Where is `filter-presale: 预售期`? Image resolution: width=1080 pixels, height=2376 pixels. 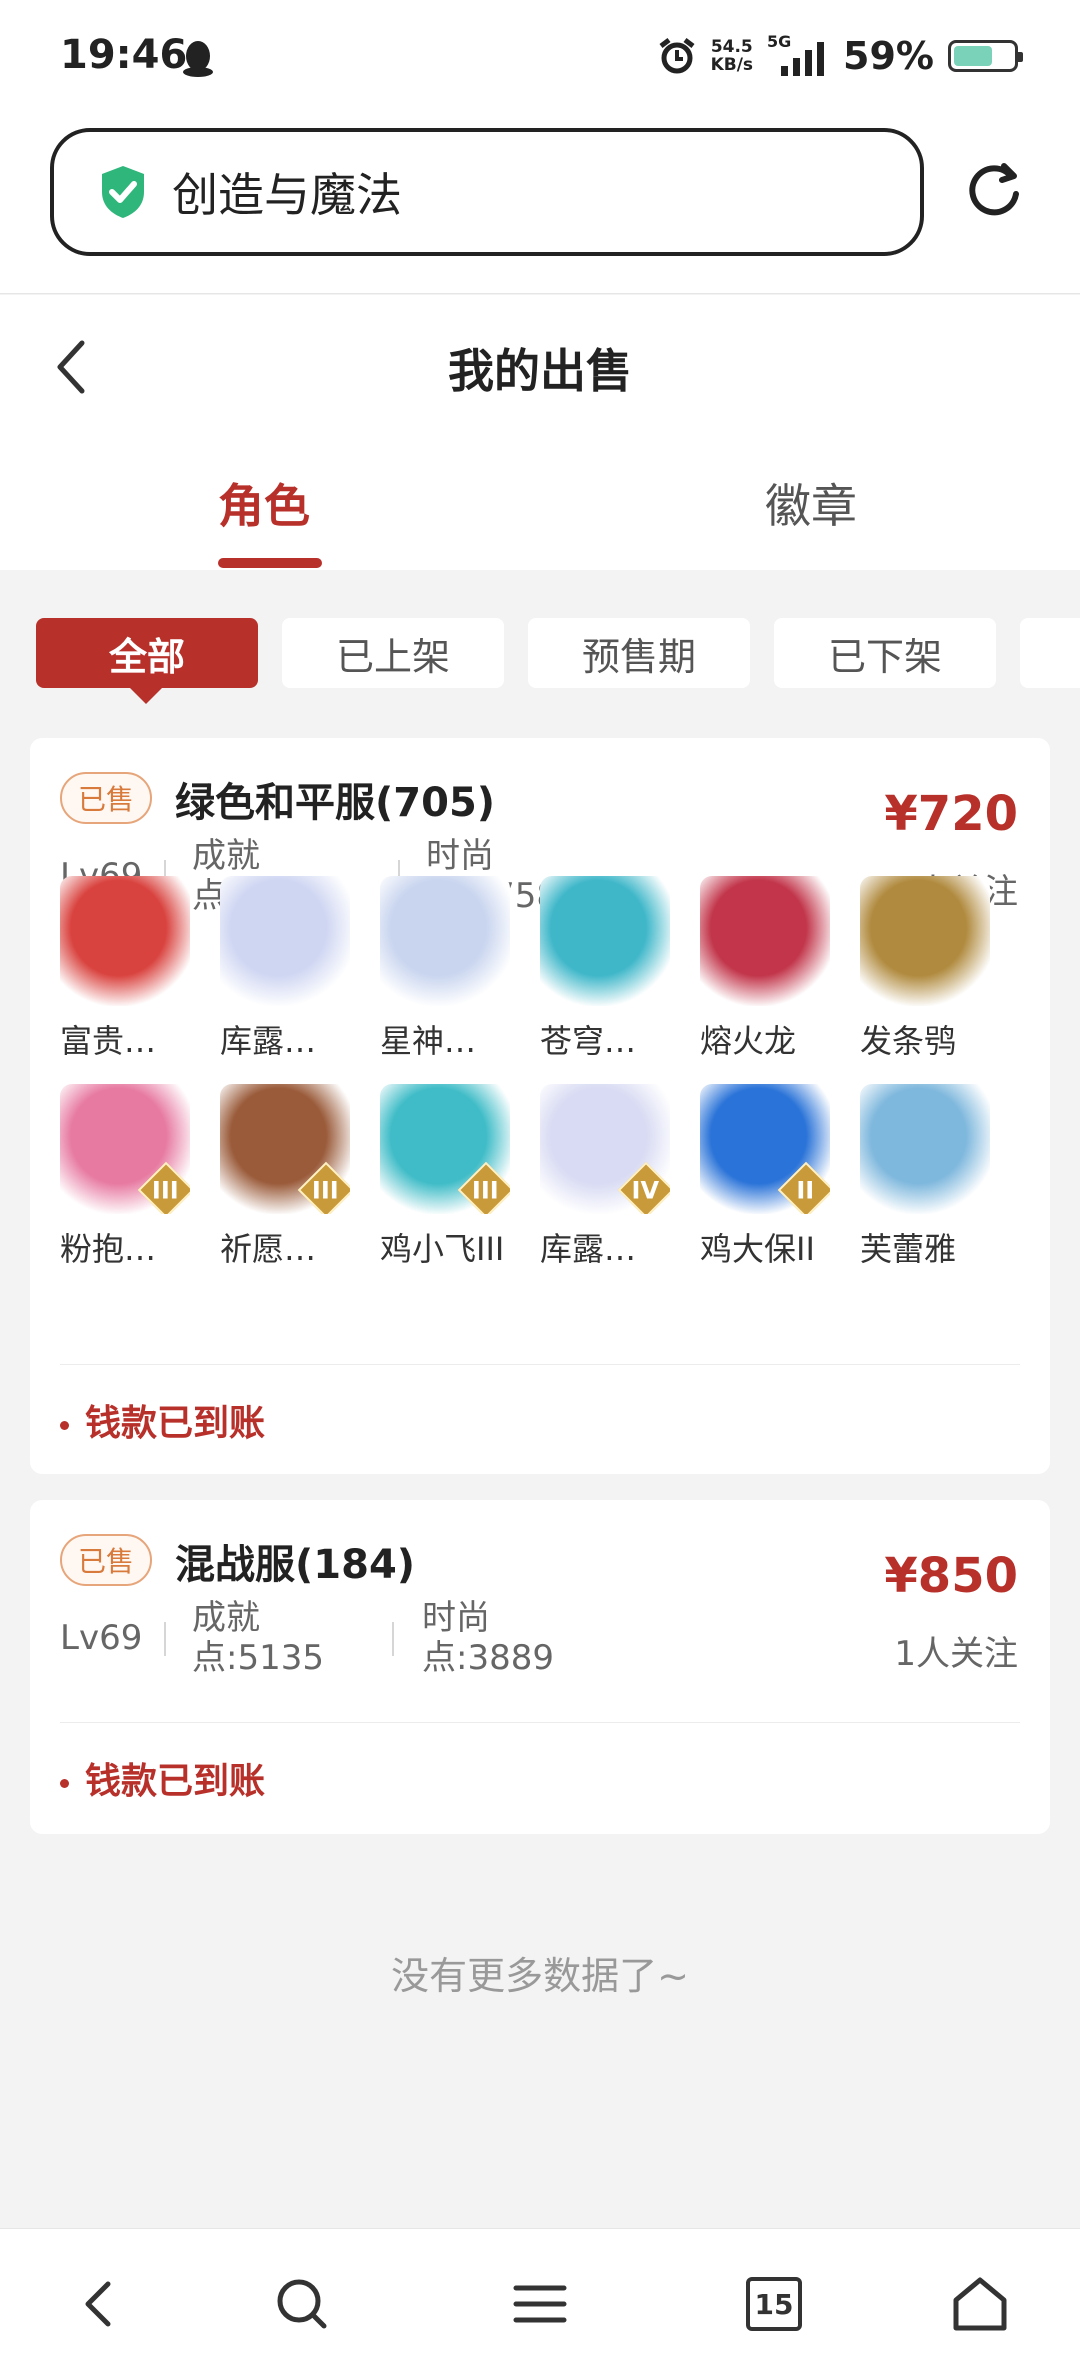 filter-presale: 预售期 is located at coordinates (639, 653).